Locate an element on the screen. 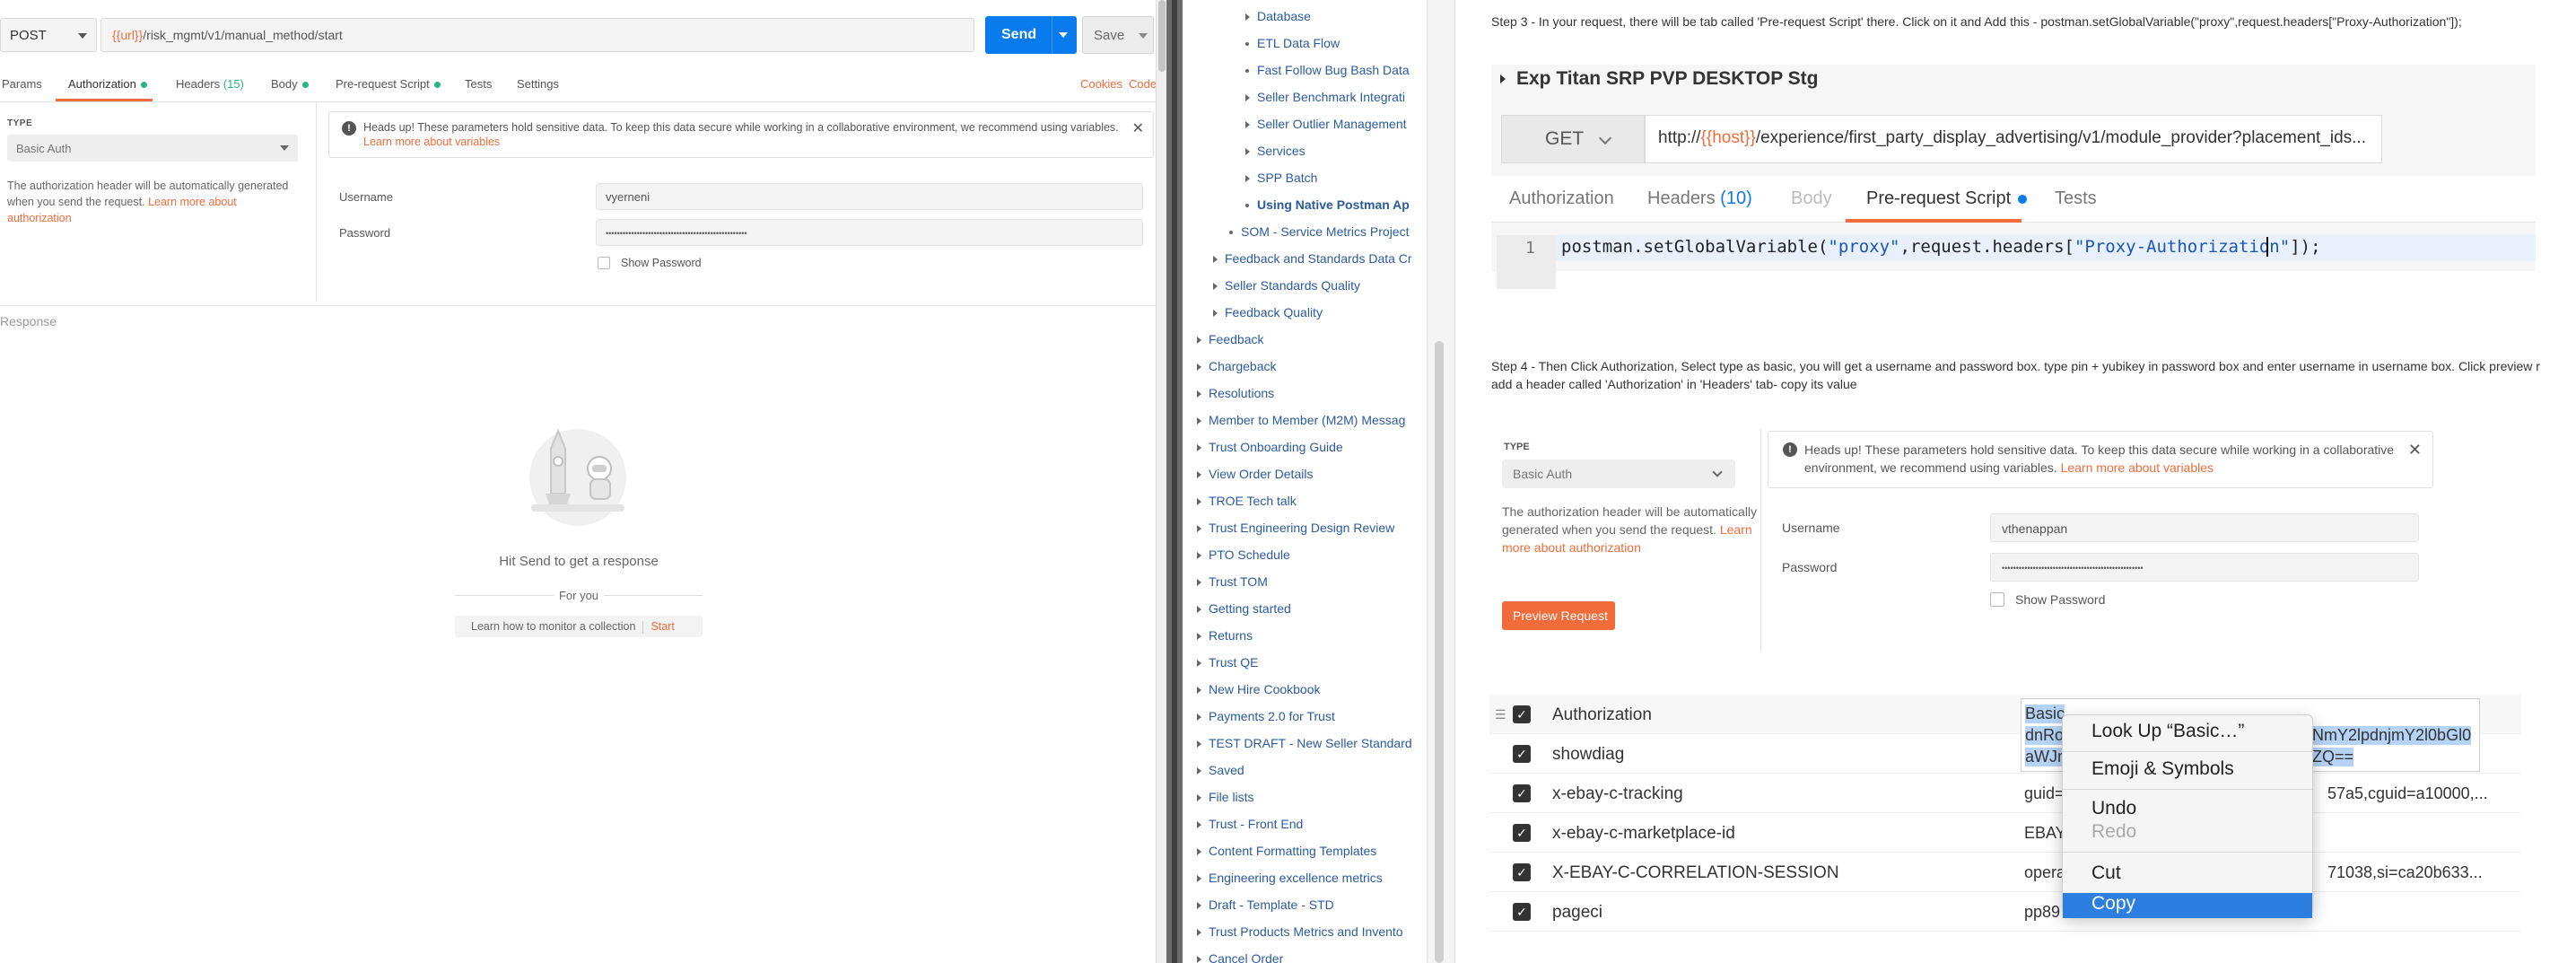 The image size is (2576, 963). preview-request-button: Preview Request is located at coordinates (1559, 615).